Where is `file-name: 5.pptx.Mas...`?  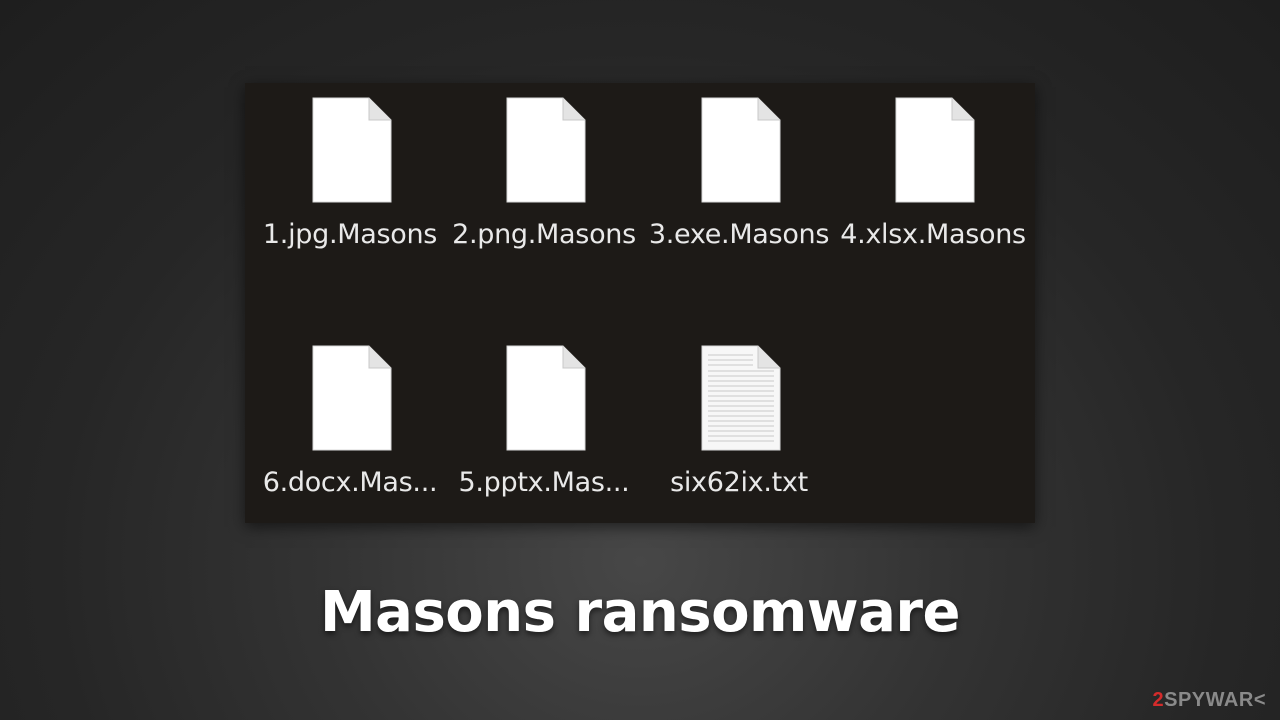 file-name: 5.pptx.Mas... is located at coordinates (544, 482).